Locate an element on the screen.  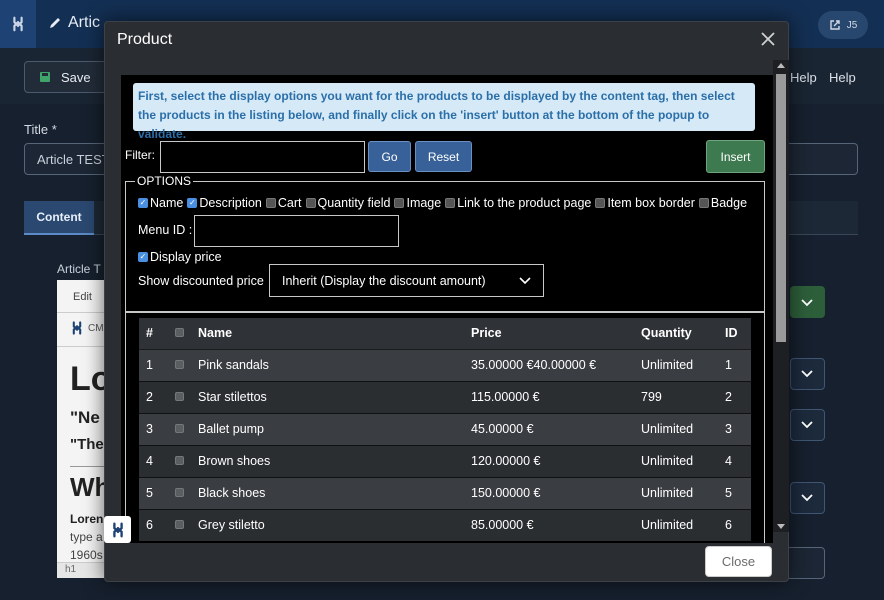
scroll-up-arrow-icon is located at coordinates (781, 65).